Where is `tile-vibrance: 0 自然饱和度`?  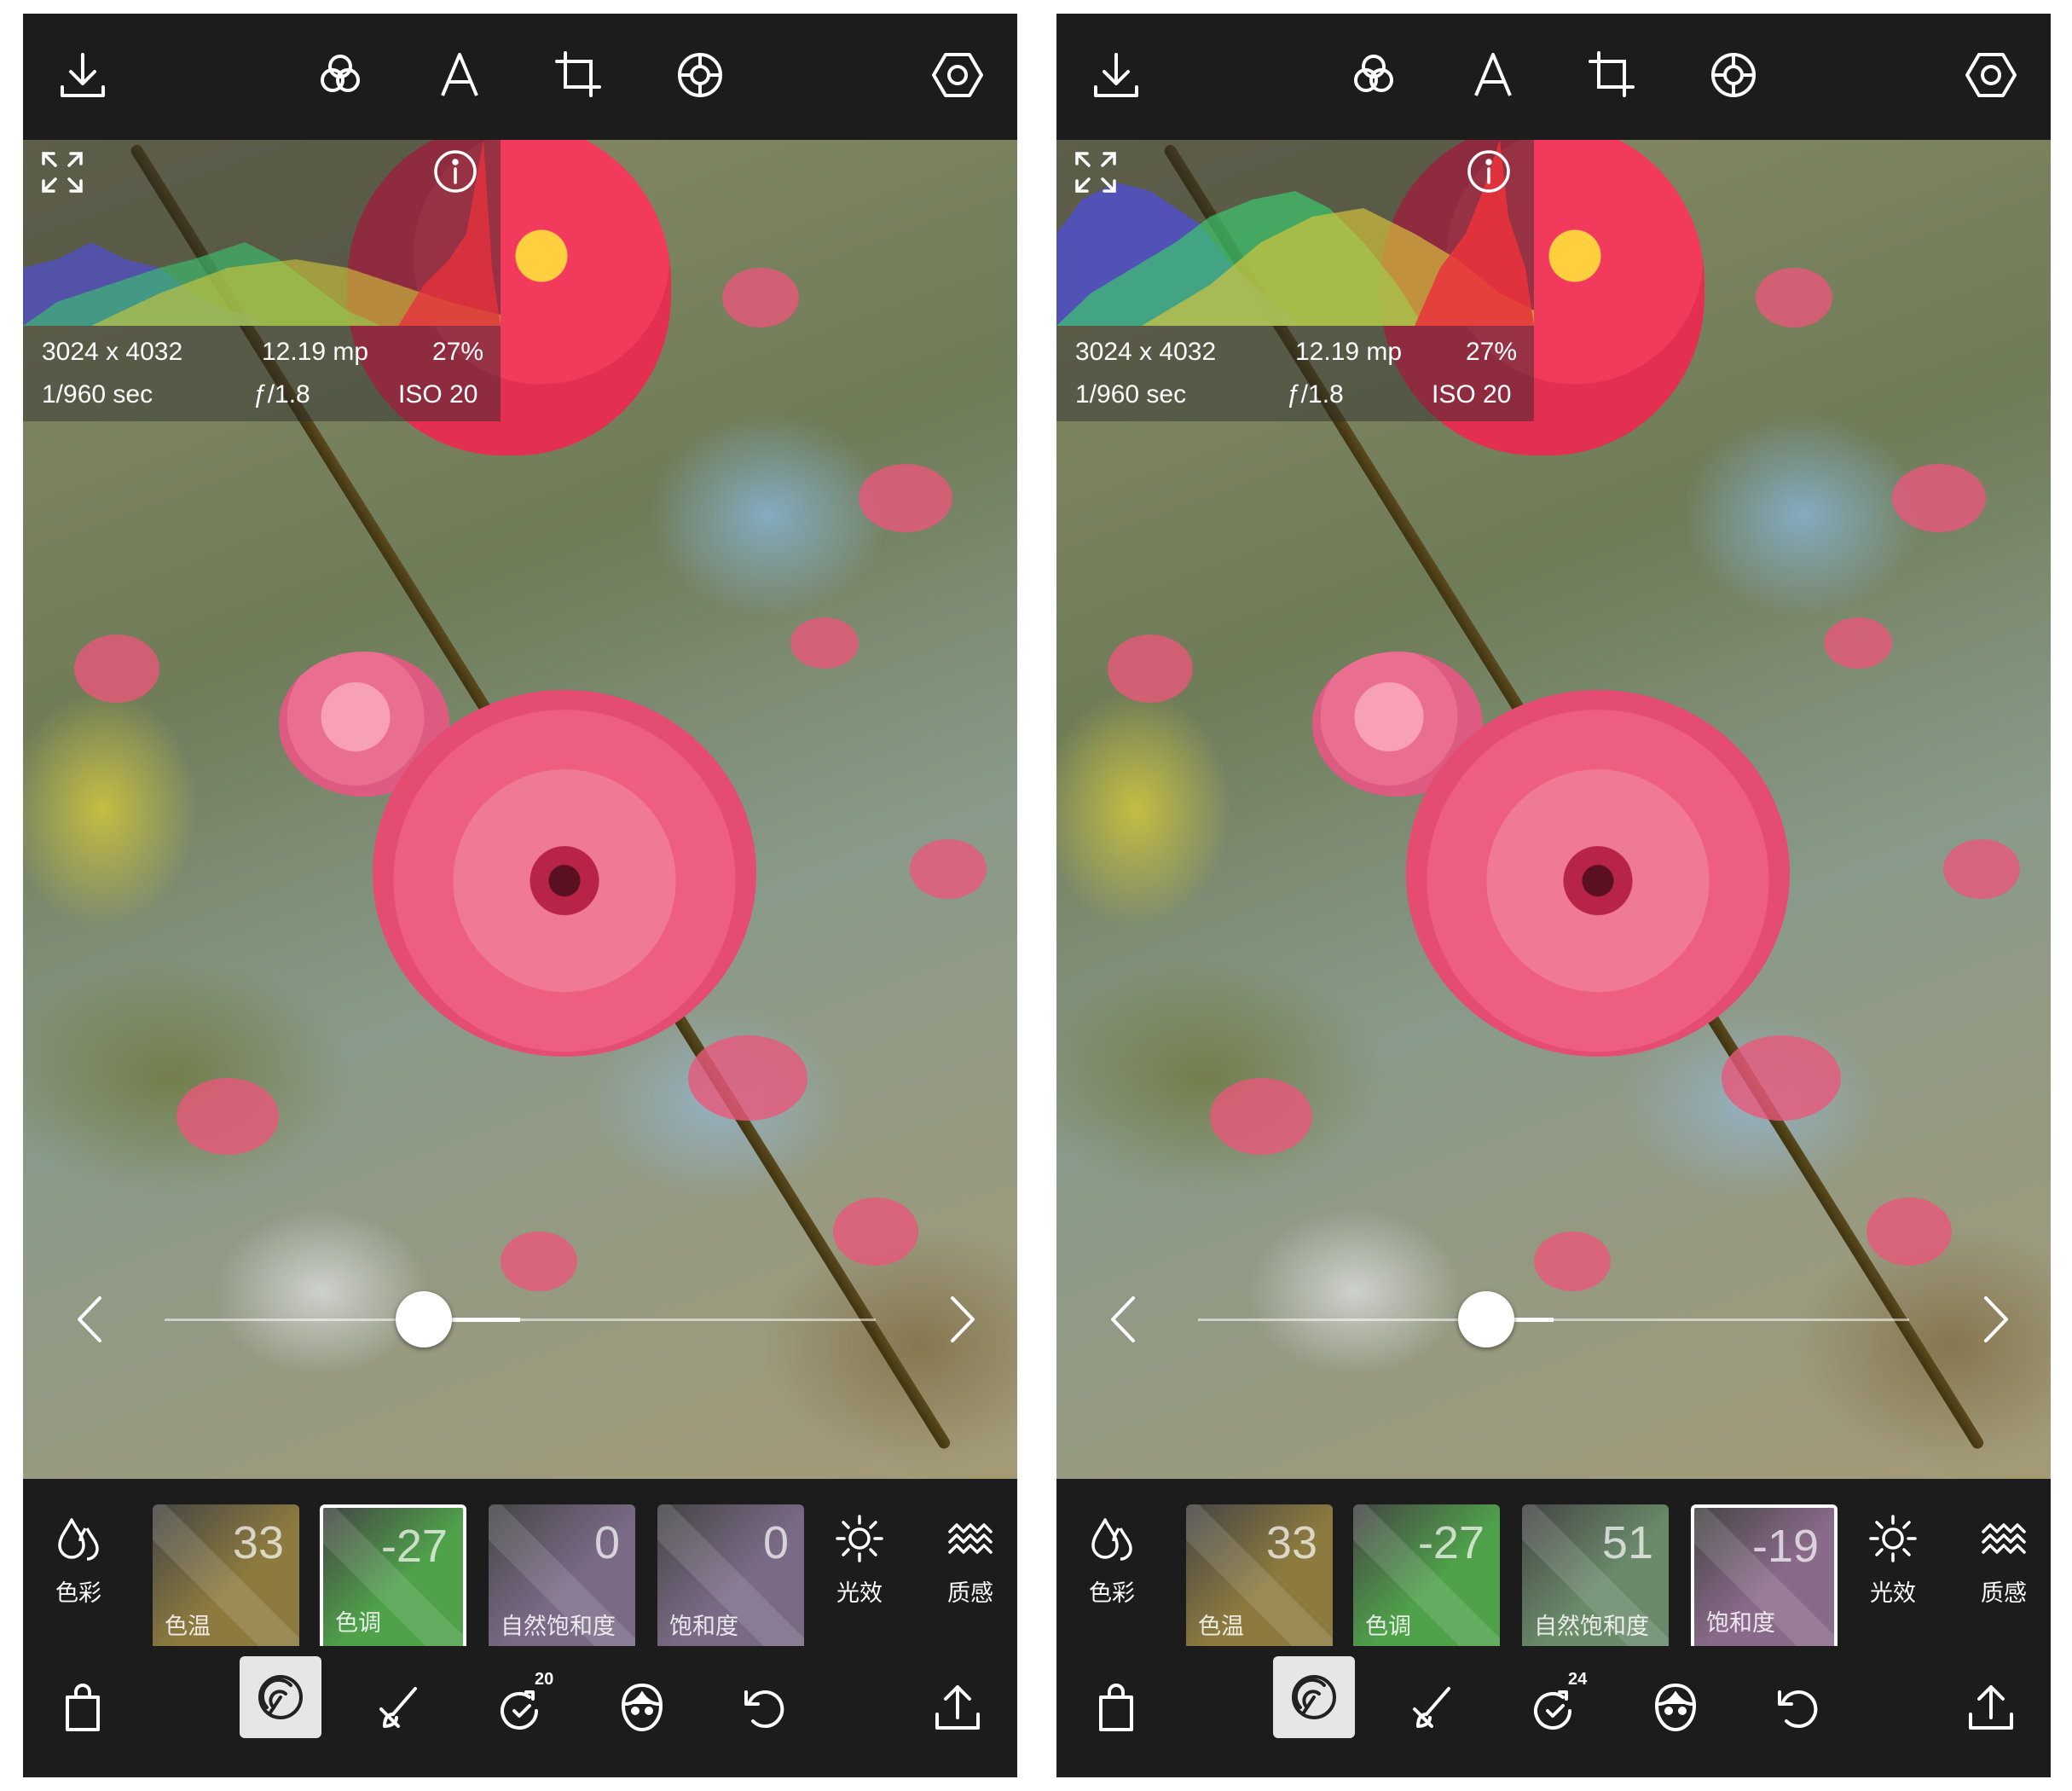 tile-vibrance: 0 自然饱和度 is located at coordinates (562, 1577).